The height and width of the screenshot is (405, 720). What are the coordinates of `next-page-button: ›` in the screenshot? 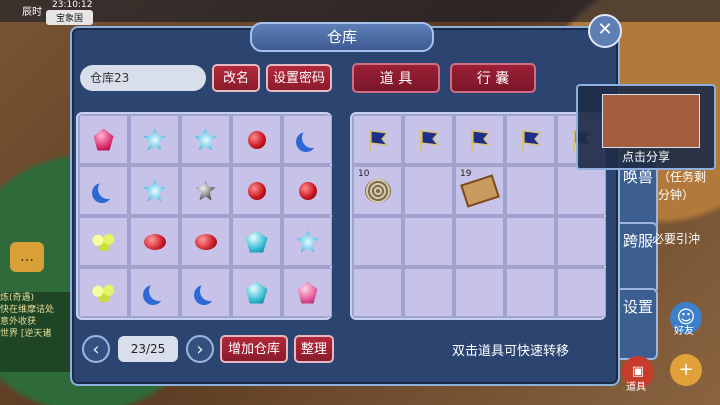 It's located at (200, 349).